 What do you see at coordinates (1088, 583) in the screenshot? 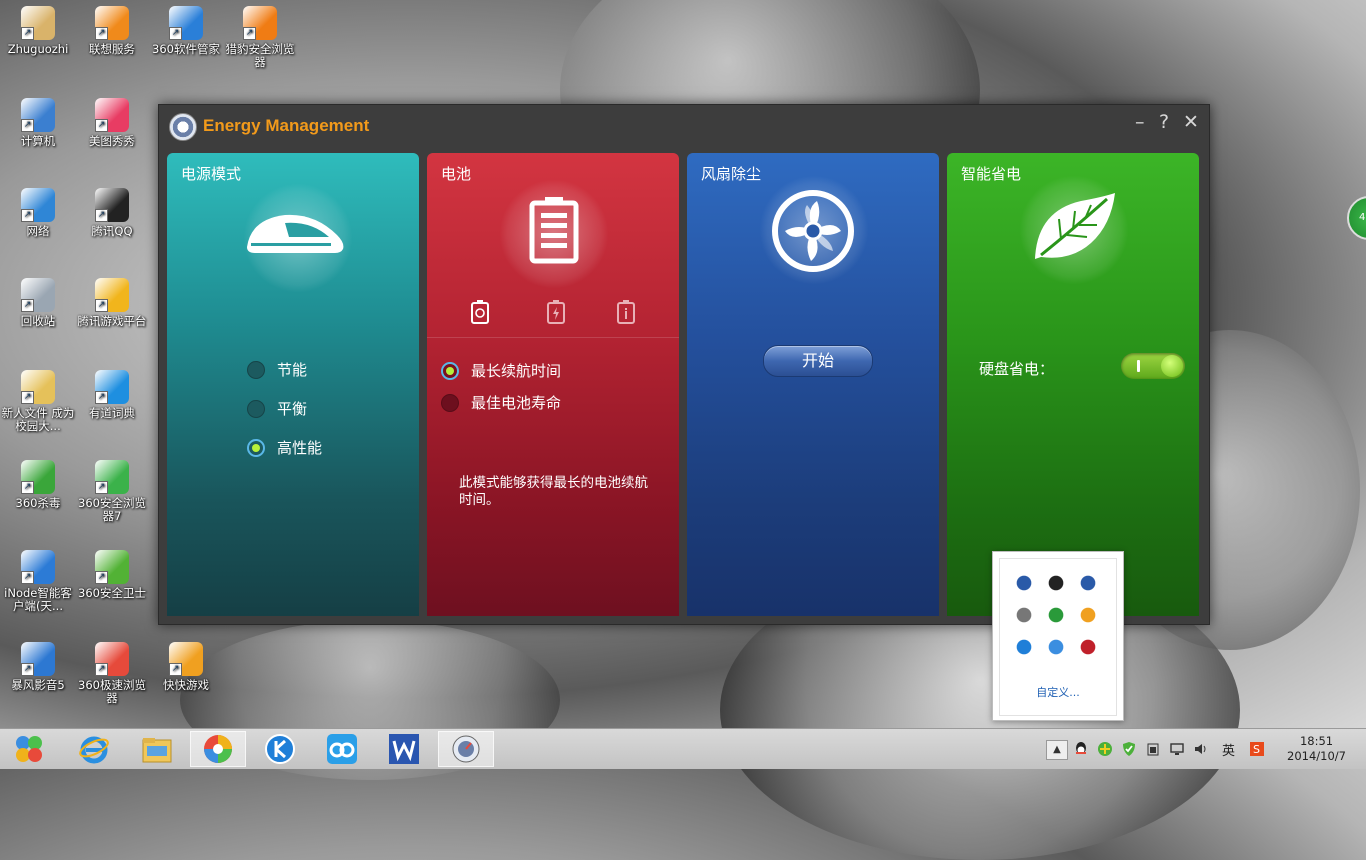
I see `energy-icon` at bounding box center [1088, 583].